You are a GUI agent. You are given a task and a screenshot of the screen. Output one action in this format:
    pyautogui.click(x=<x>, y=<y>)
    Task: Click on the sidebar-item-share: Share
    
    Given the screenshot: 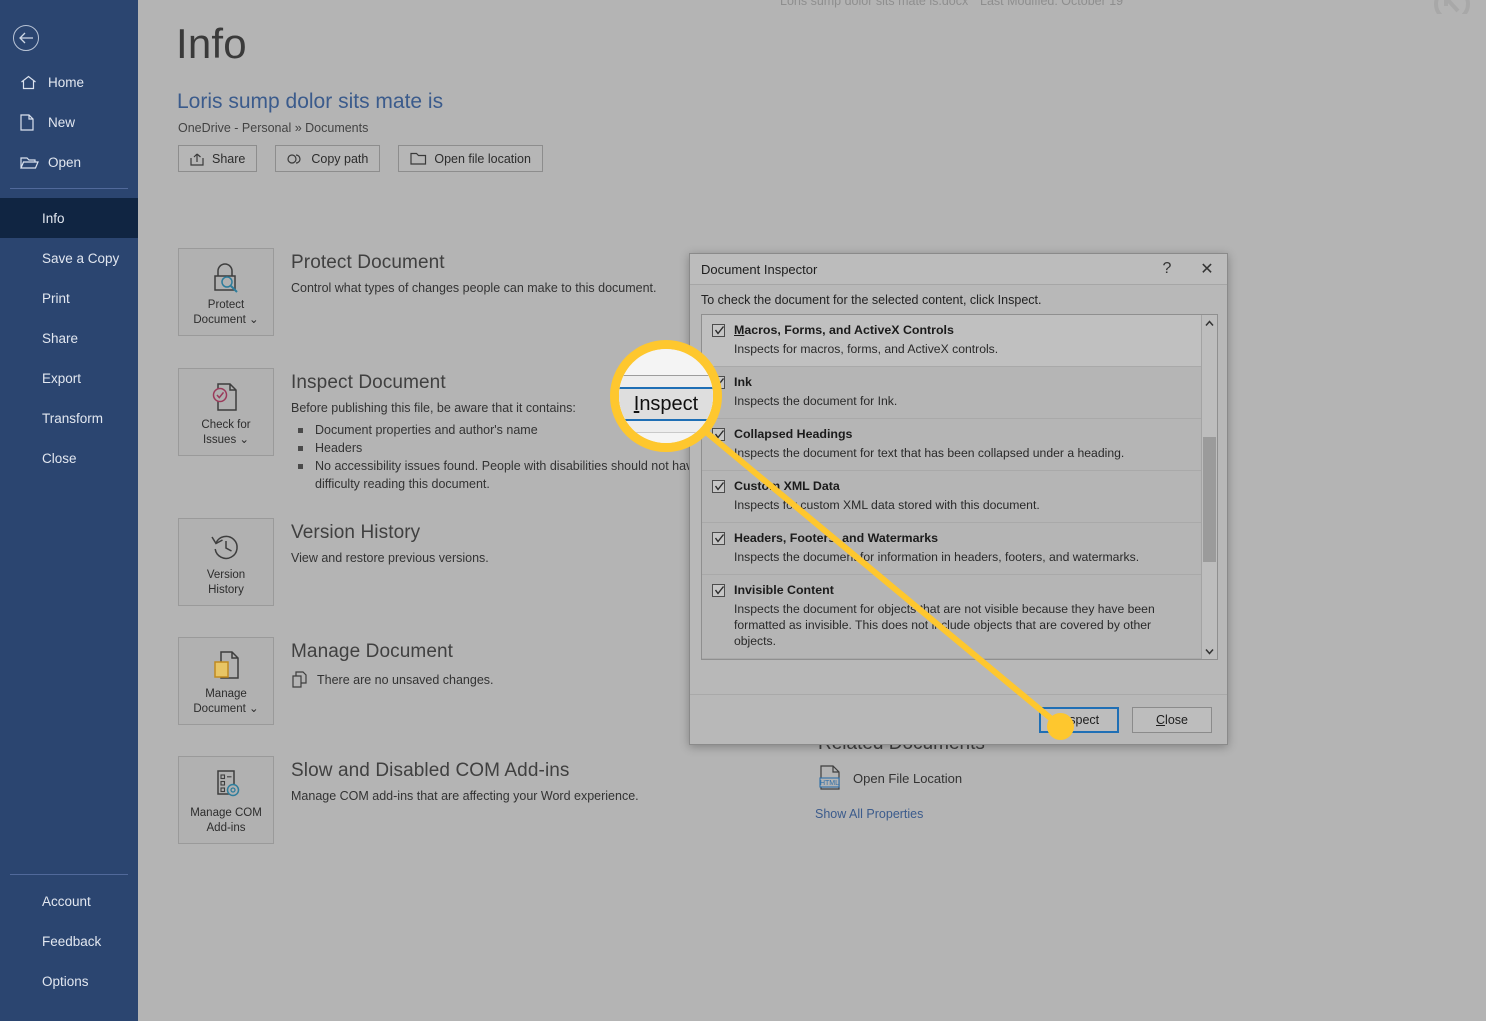 What is the action you would take?
    pyautogui.click(x=69, y=338)
    